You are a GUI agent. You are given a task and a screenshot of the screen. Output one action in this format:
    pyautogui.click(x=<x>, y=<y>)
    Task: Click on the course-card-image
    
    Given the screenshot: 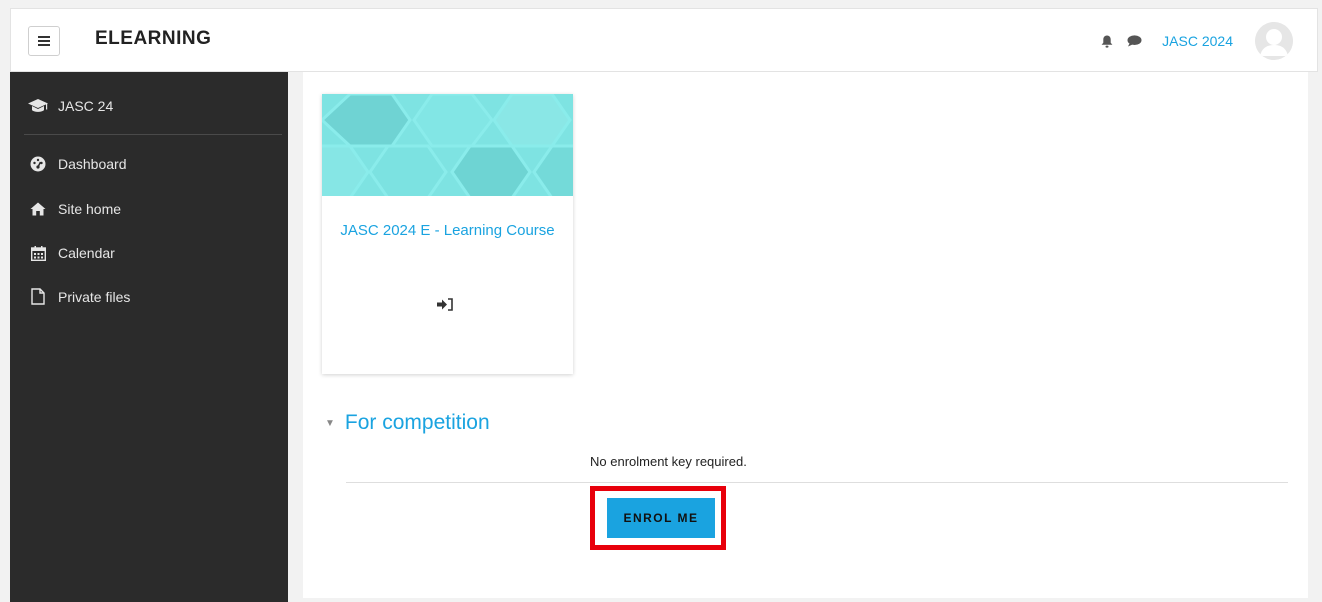 What is the action you would take?
    pyautogui.click(x=447, y=145)
    